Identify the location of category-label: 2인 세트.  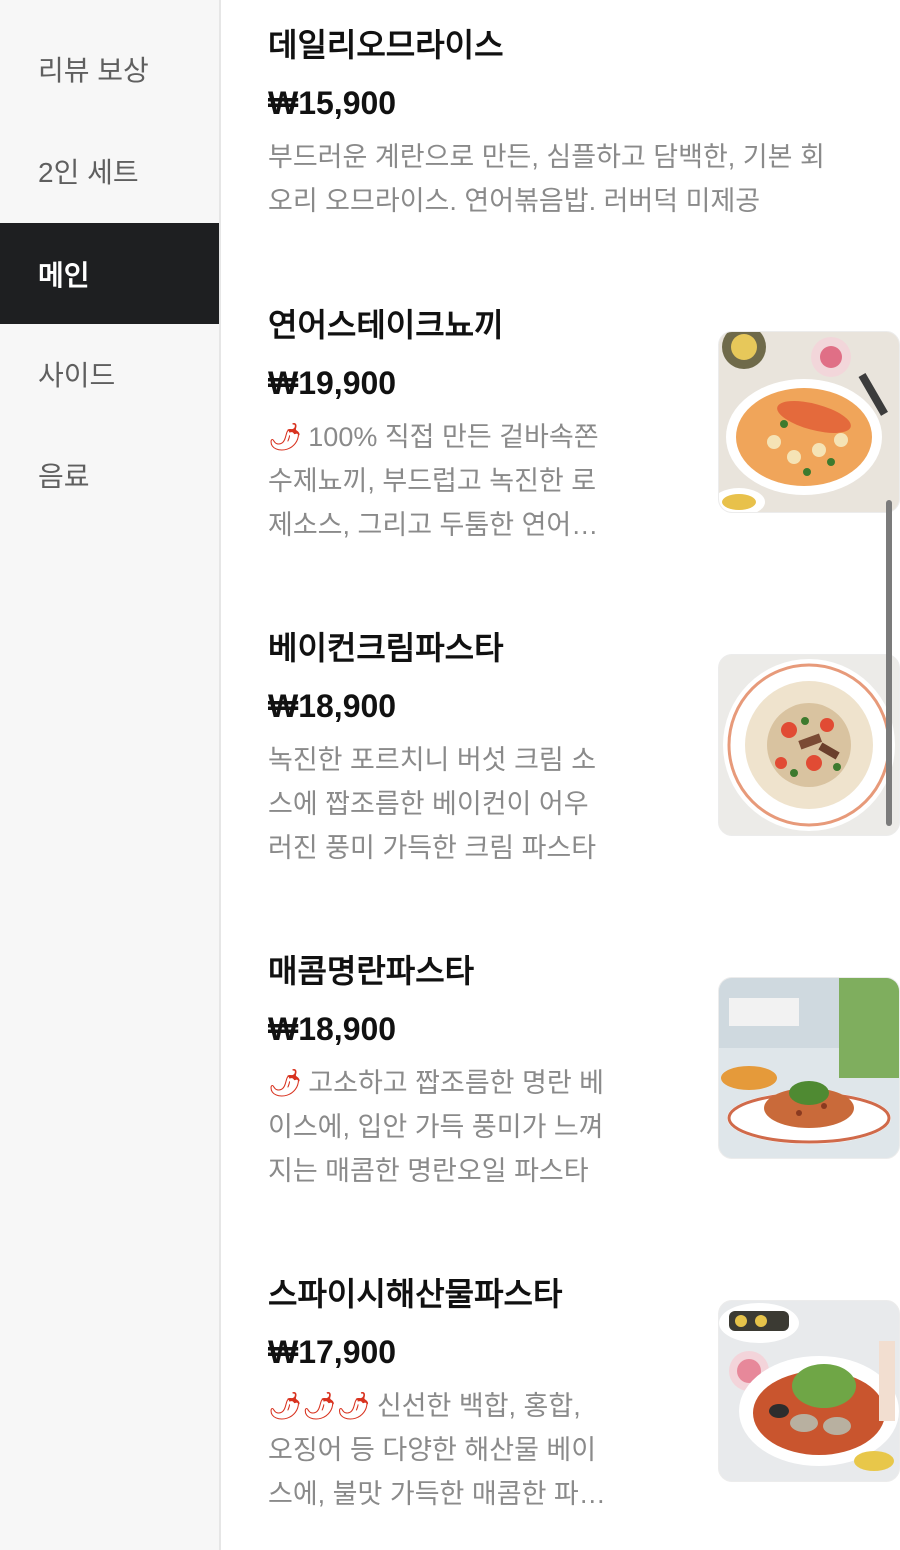
(88, 172).